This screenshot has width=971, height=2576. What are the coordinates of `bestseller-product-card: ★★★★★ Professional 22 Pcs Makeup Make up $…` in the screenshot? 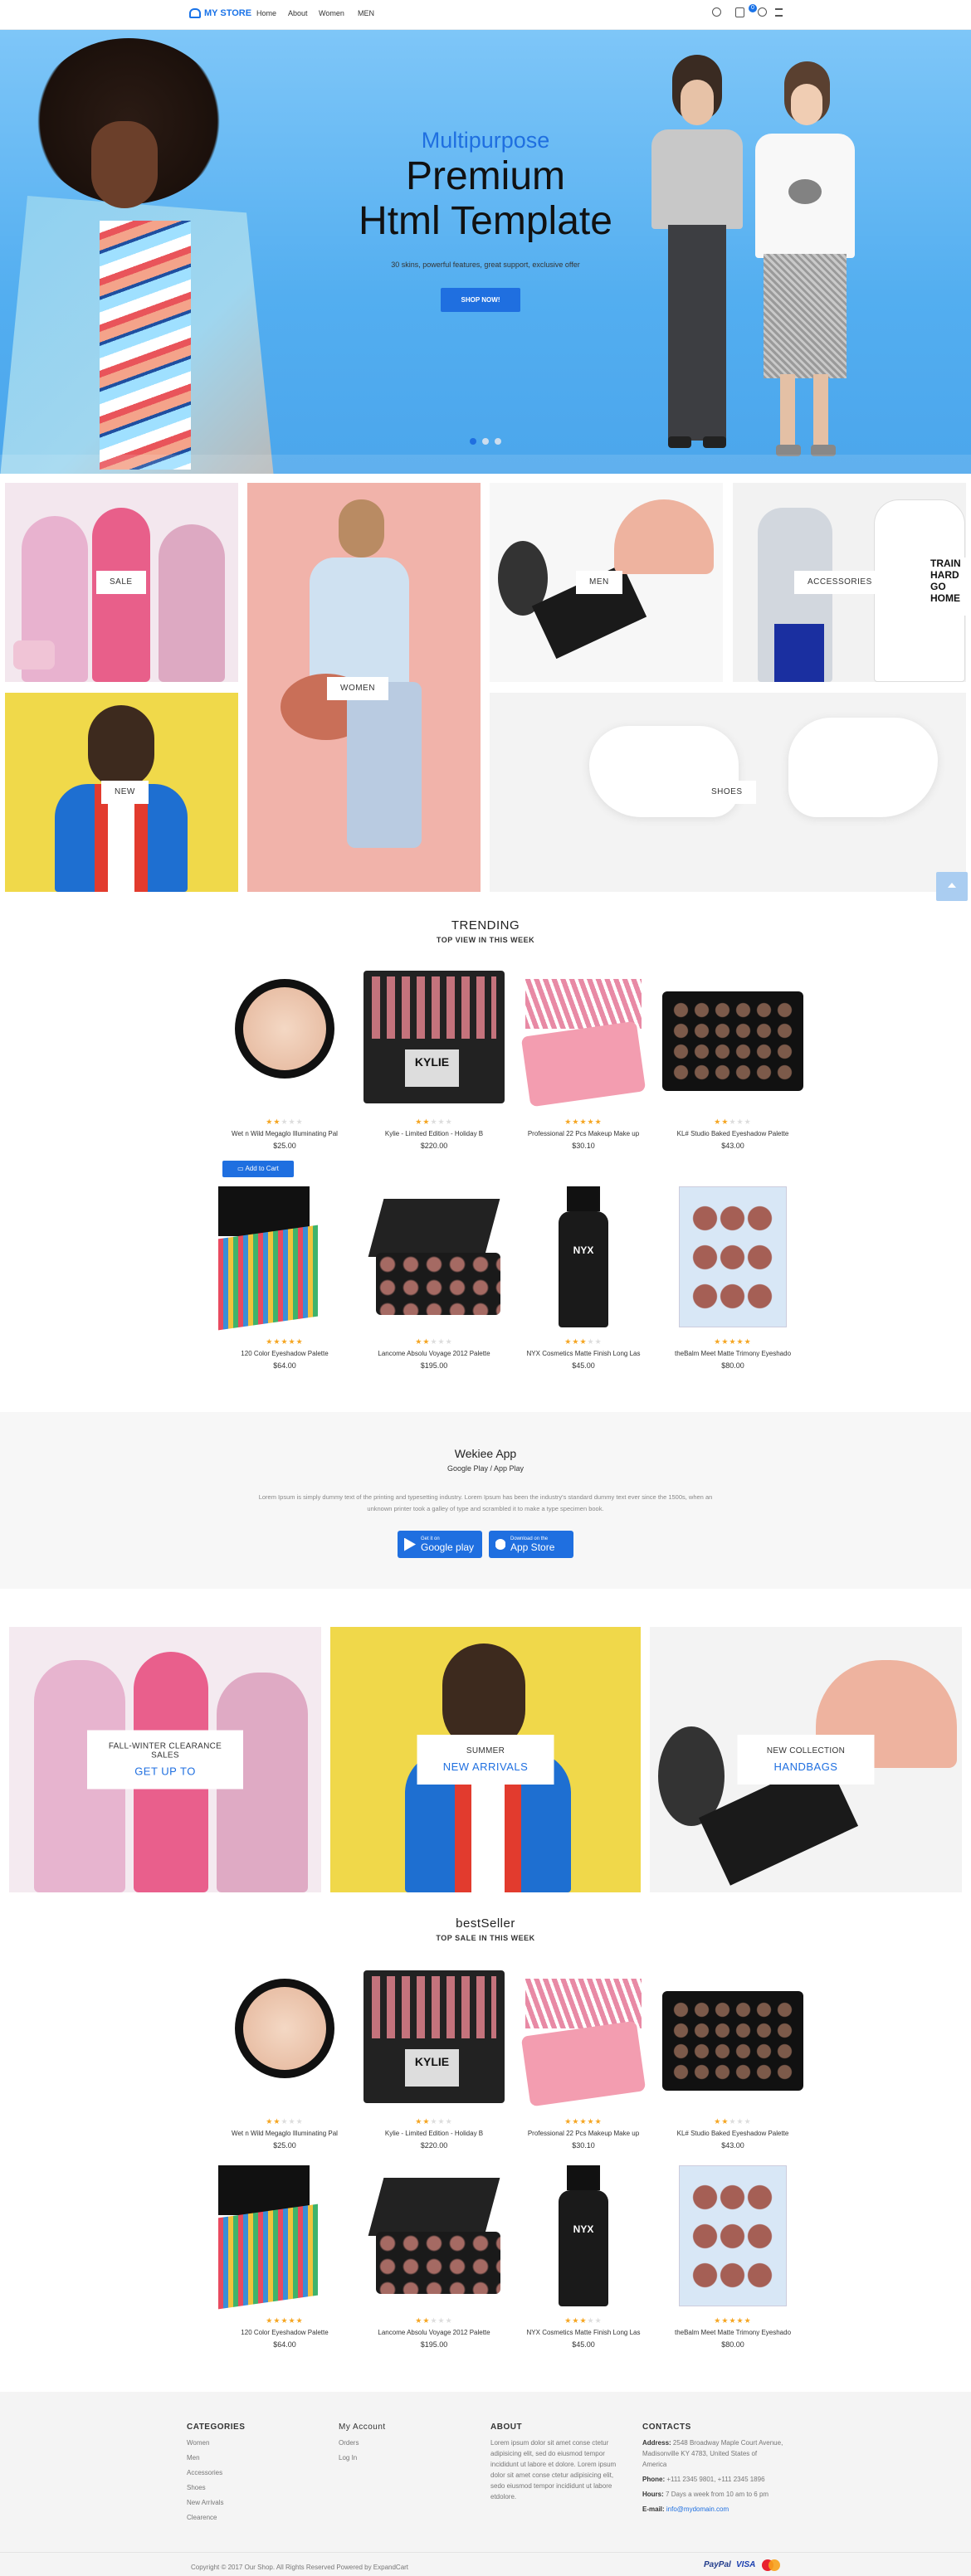 It's located at (583, 2058).